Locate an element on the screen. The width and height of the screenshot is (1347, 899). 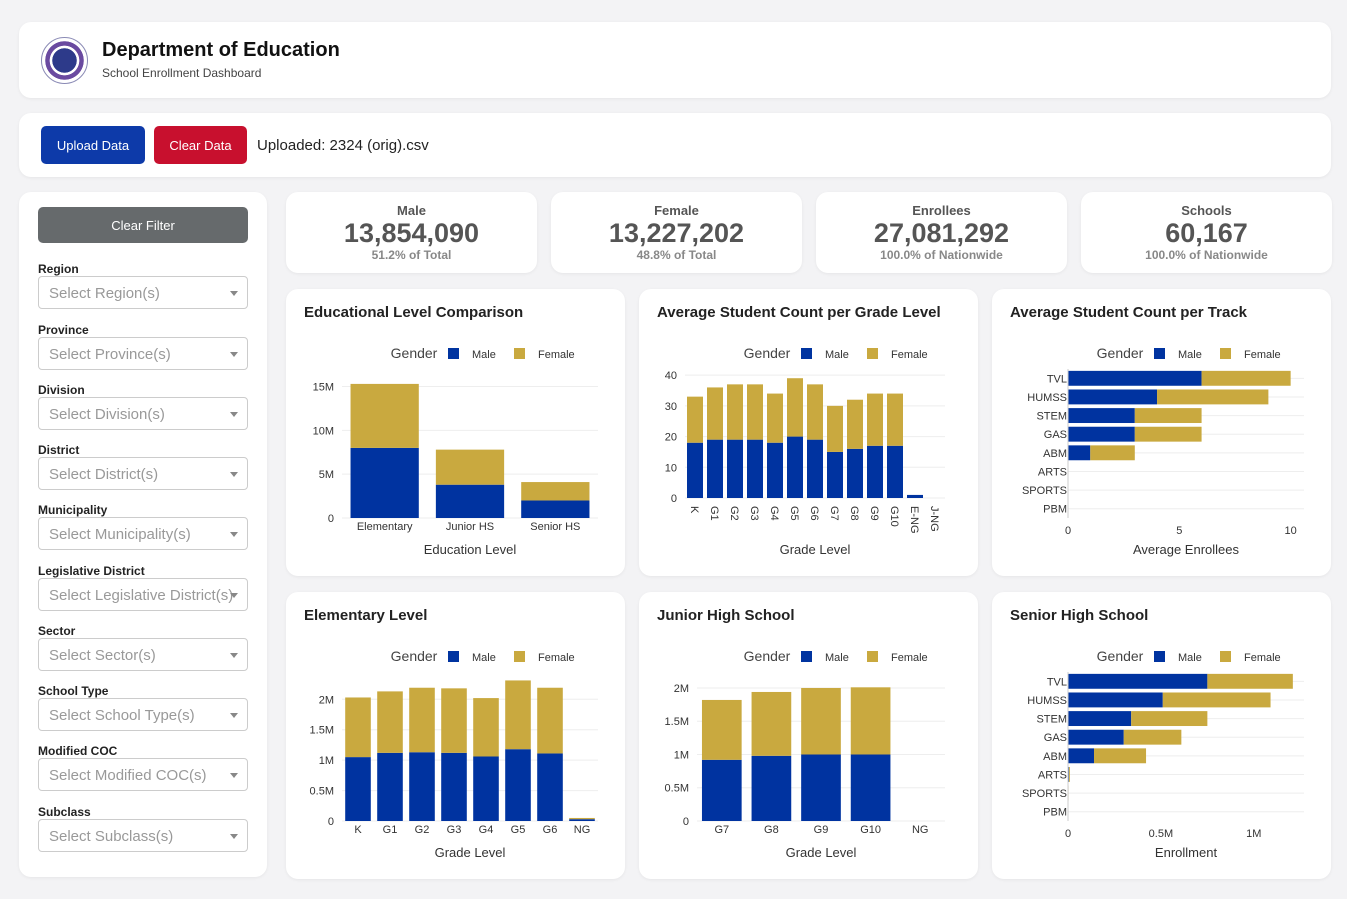
filter-select-province: Select Province(s) is located at coordinates (143, 353).